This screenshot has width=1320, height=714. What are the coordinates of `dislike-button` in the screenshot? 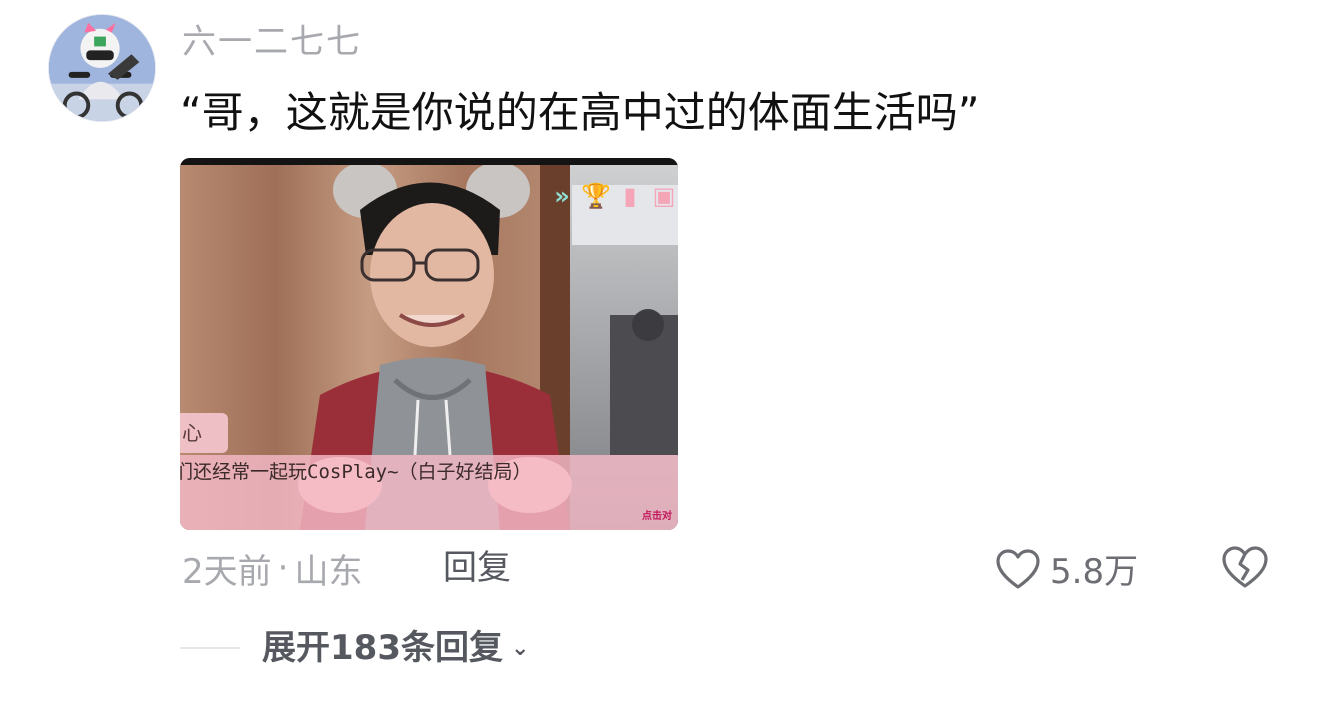 It's located at (1245, 569).